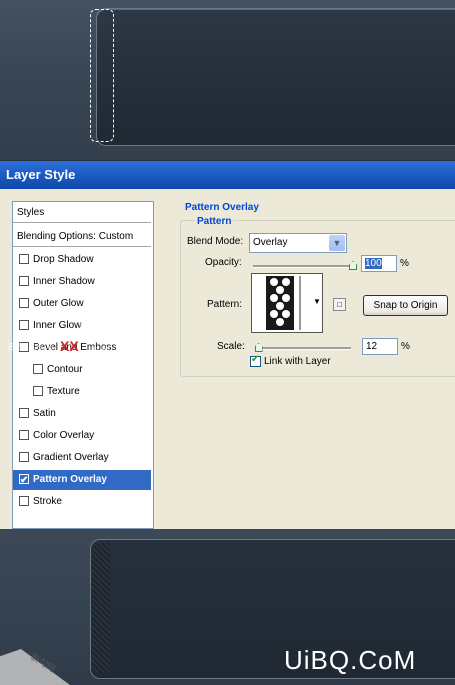 The image size is (455, 685). What do you see at coordinates (82, 213) in the screenshot?
I see `styles-header: Styles` at bounding box center [82, 213].